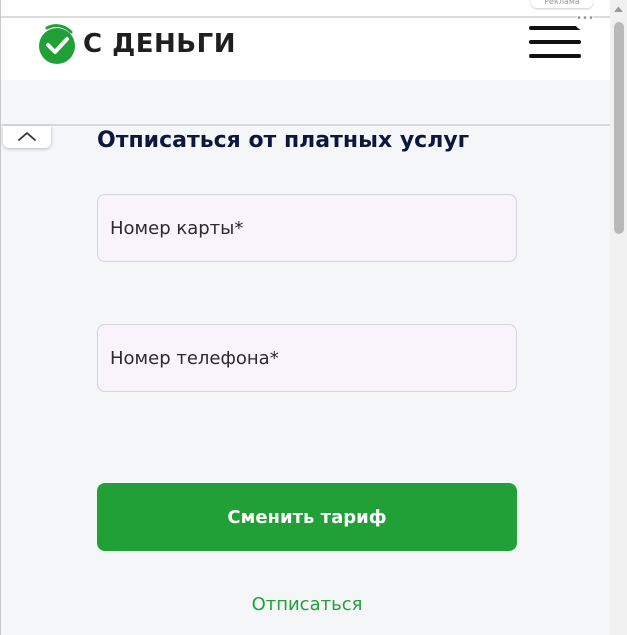 This screenshot has width=627, height=635. I want to click on section-divider, so click(306, 125).